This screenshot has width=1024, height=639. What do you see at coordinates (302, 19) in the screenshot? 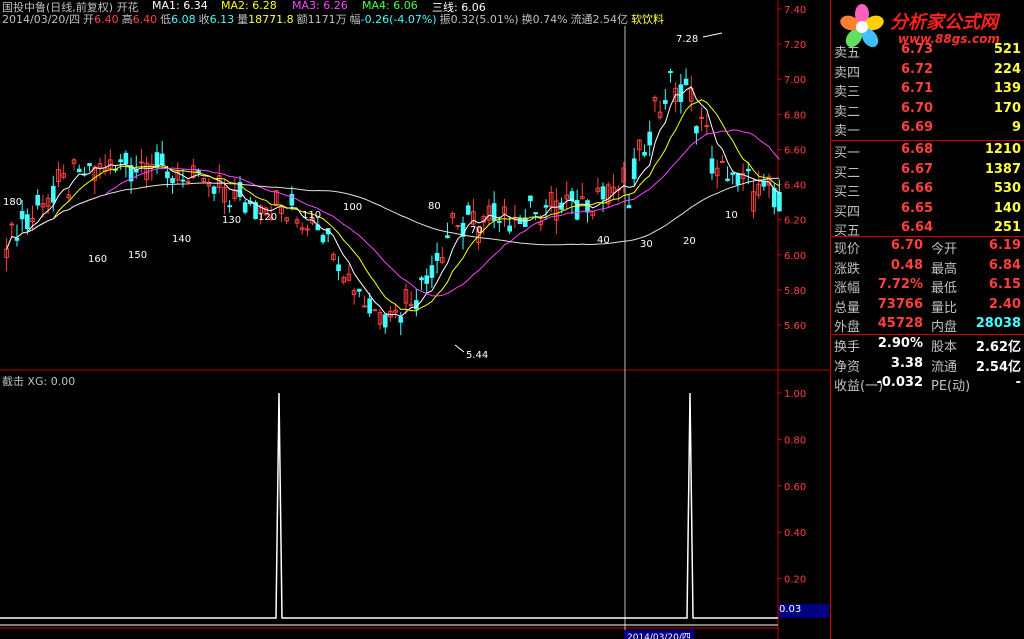
I see `amount-label: 额` at bounding box center [302, 19].